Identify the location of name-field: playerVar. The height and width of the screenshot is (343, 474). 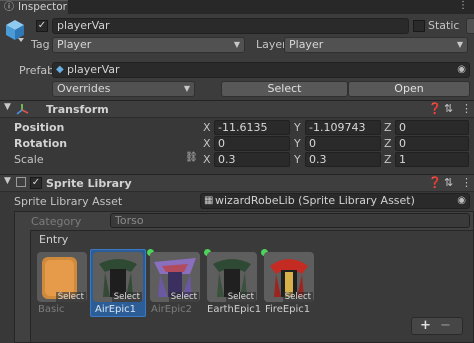
(230, 26).